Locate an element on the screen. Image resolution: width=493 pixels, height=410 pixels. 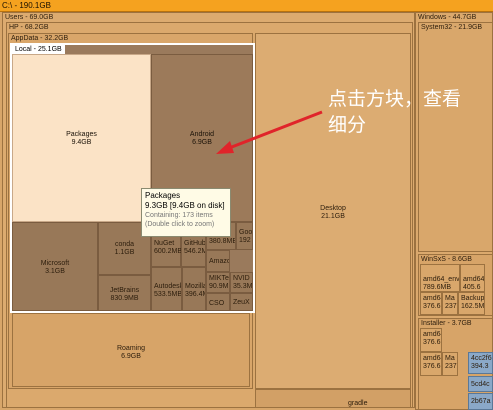
item-ma: Ma 237 is located at coordinates (450, 303).